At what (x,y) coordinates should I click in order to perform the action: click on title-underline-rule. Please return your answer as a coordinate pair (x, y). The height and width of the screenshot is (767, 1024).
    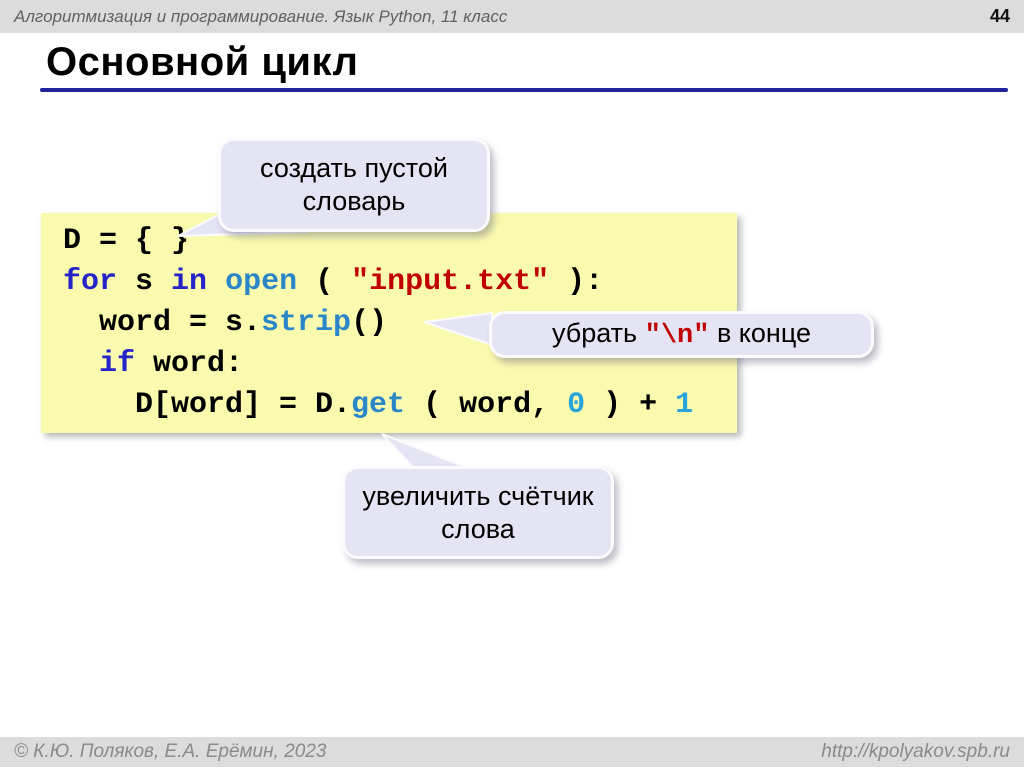
    Looking at the image, I should click on (524, 90).